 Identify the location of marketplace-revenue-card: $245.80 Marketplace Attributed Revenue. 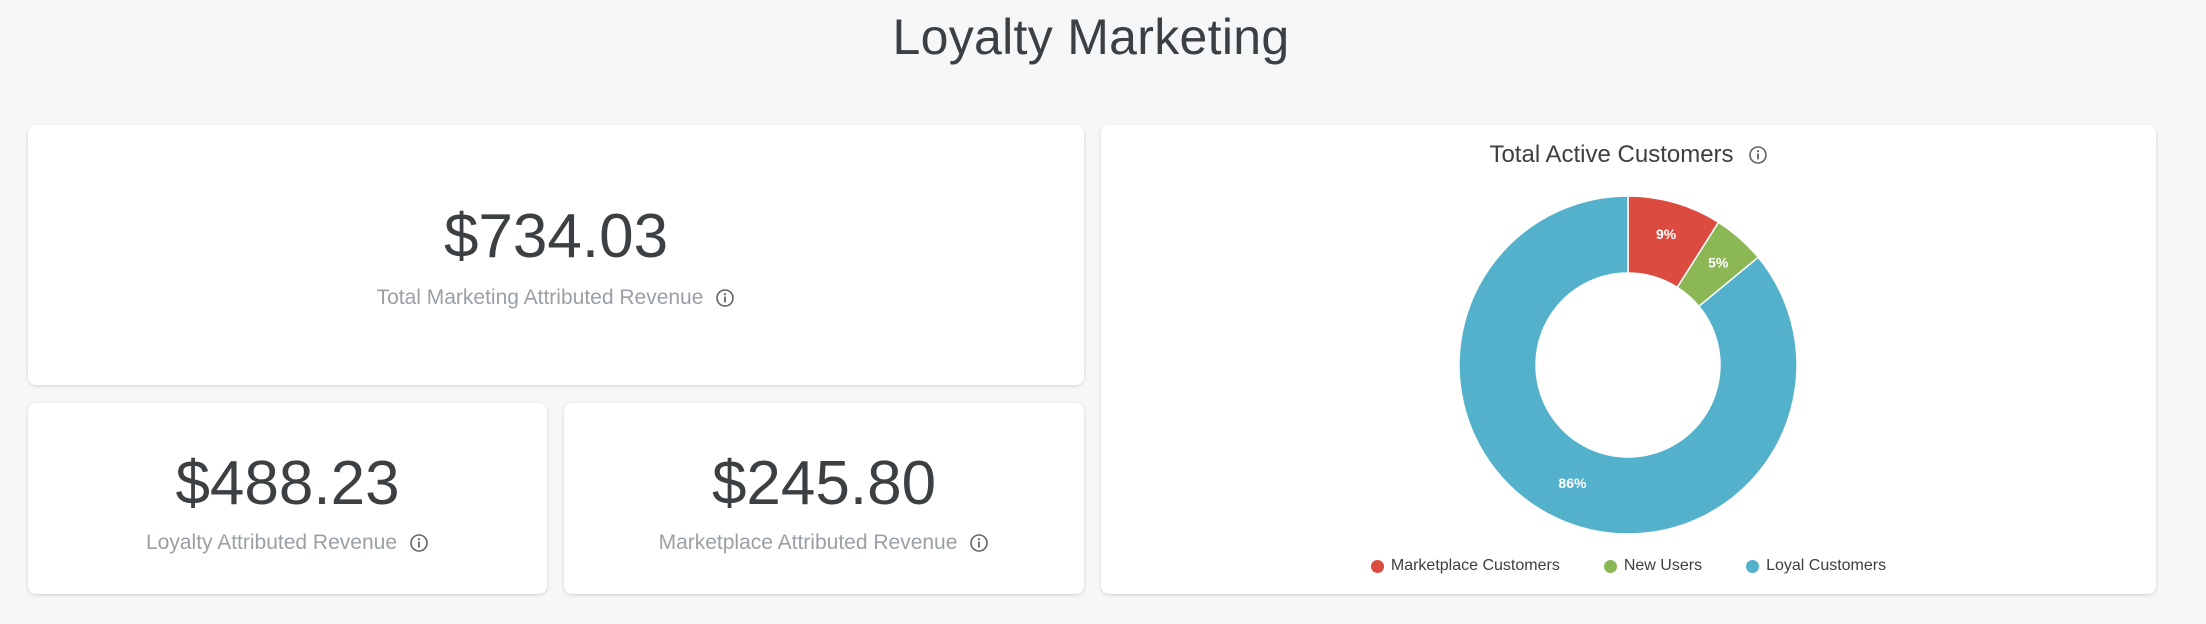
(824, 498).